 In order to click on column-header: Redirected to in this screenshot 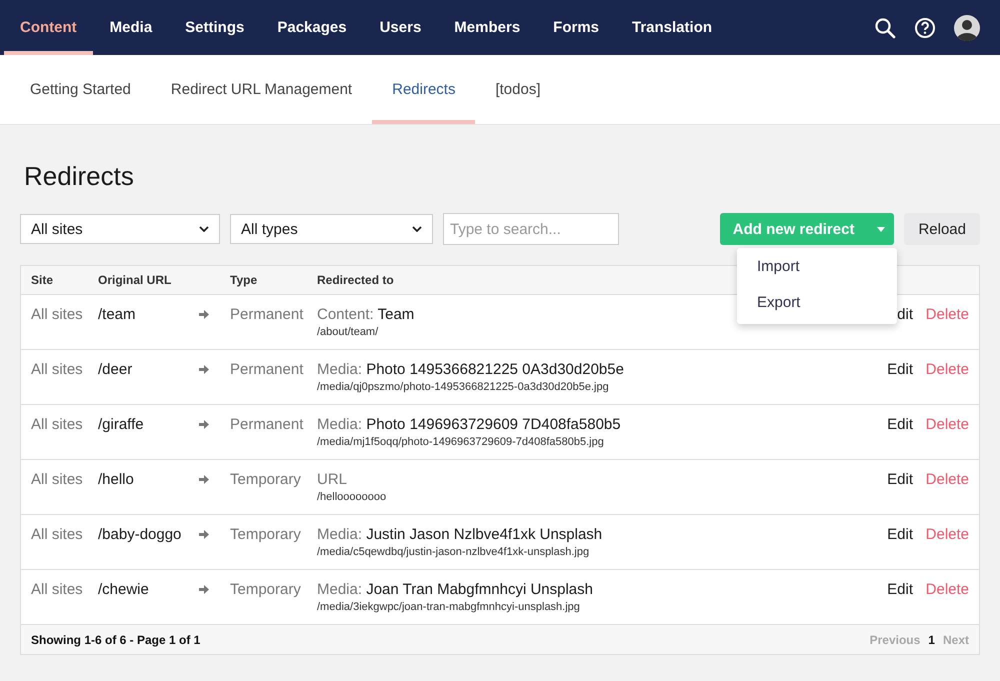, I will do `click(355, 280)`.